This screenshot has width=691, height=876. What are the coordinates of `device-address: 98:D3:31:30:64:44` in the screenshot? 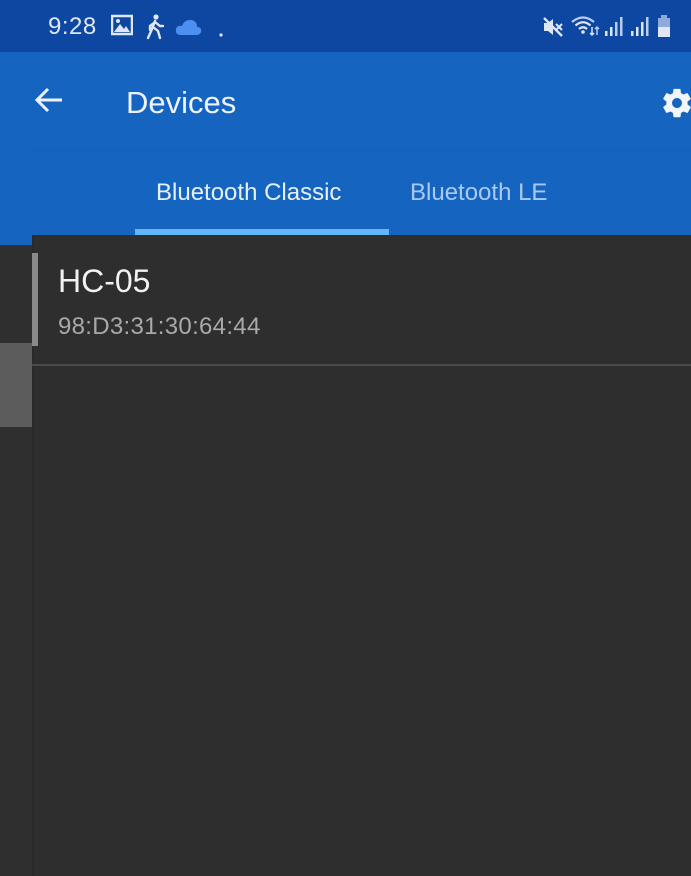 It's located at (159, 326).